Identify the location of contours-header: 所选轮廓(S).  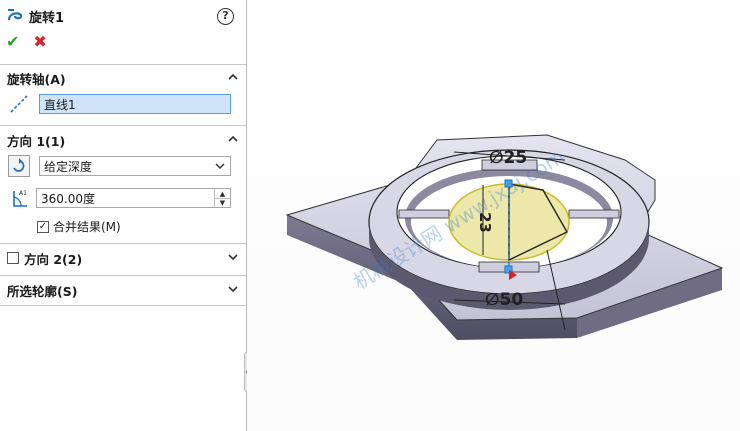
(123, 290).